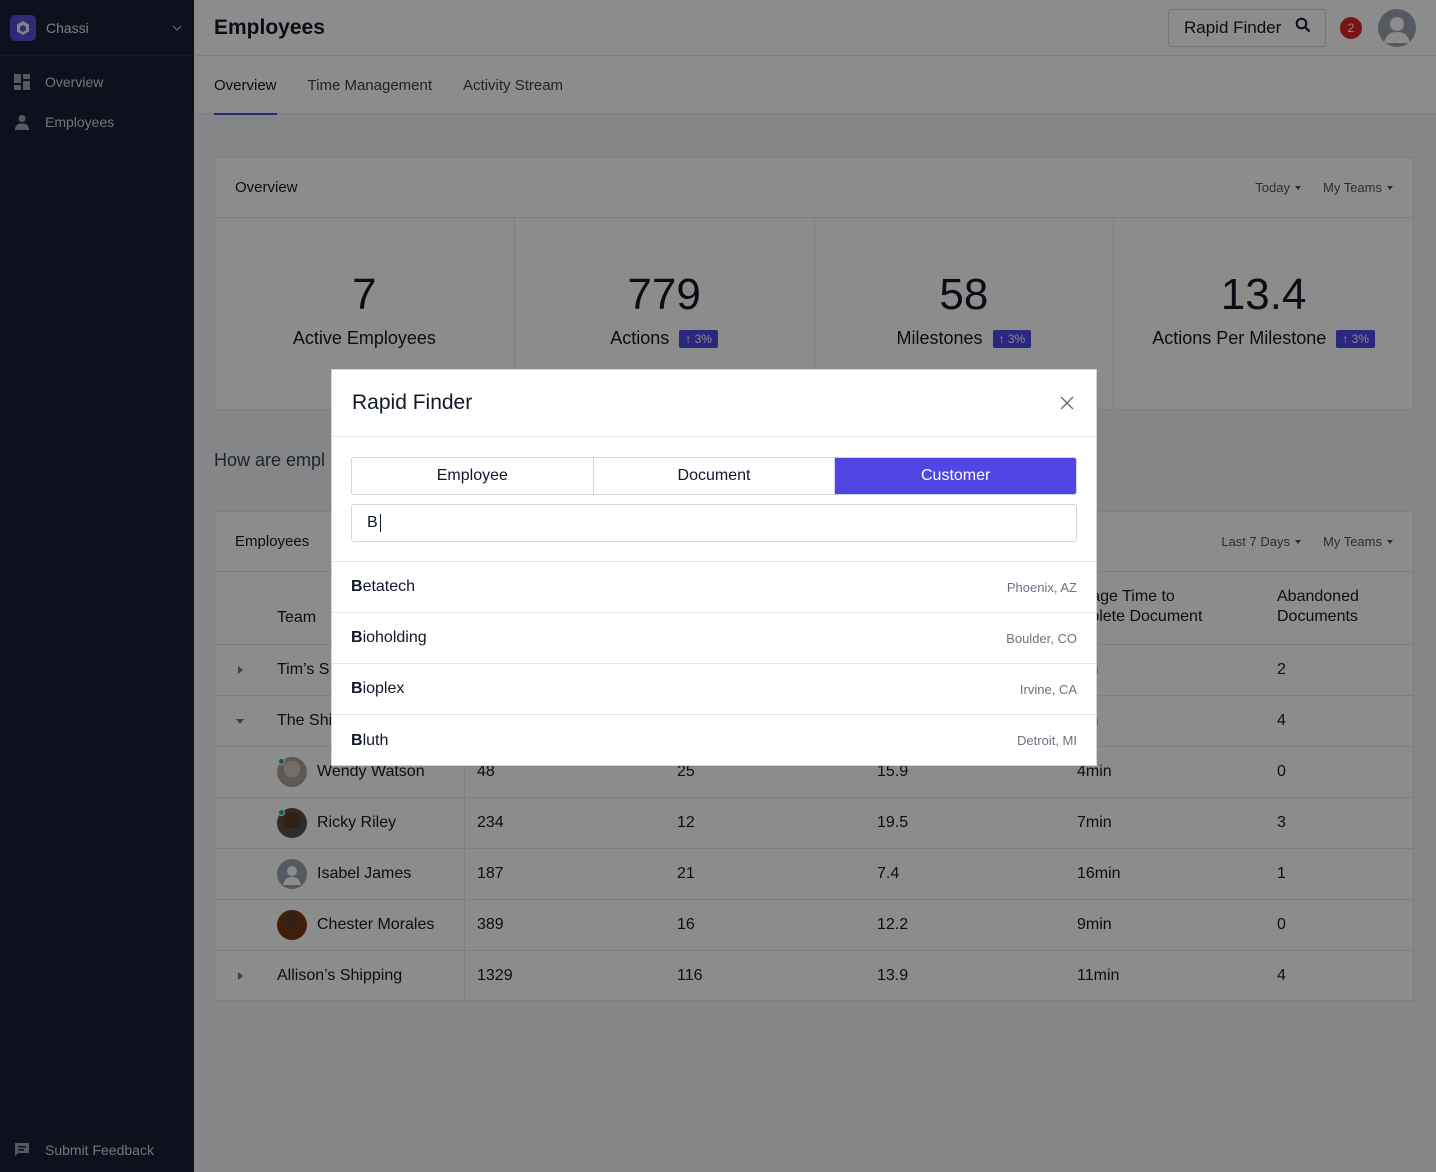 The width and height of the screenshot is (1436, 1172). I want to click on result-location: Boulder, CO, so click(1041, 638).